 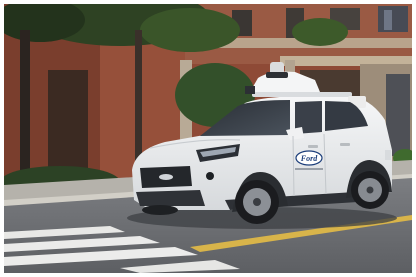 I want to click on tree-canopy, so click(x=190, y=30).